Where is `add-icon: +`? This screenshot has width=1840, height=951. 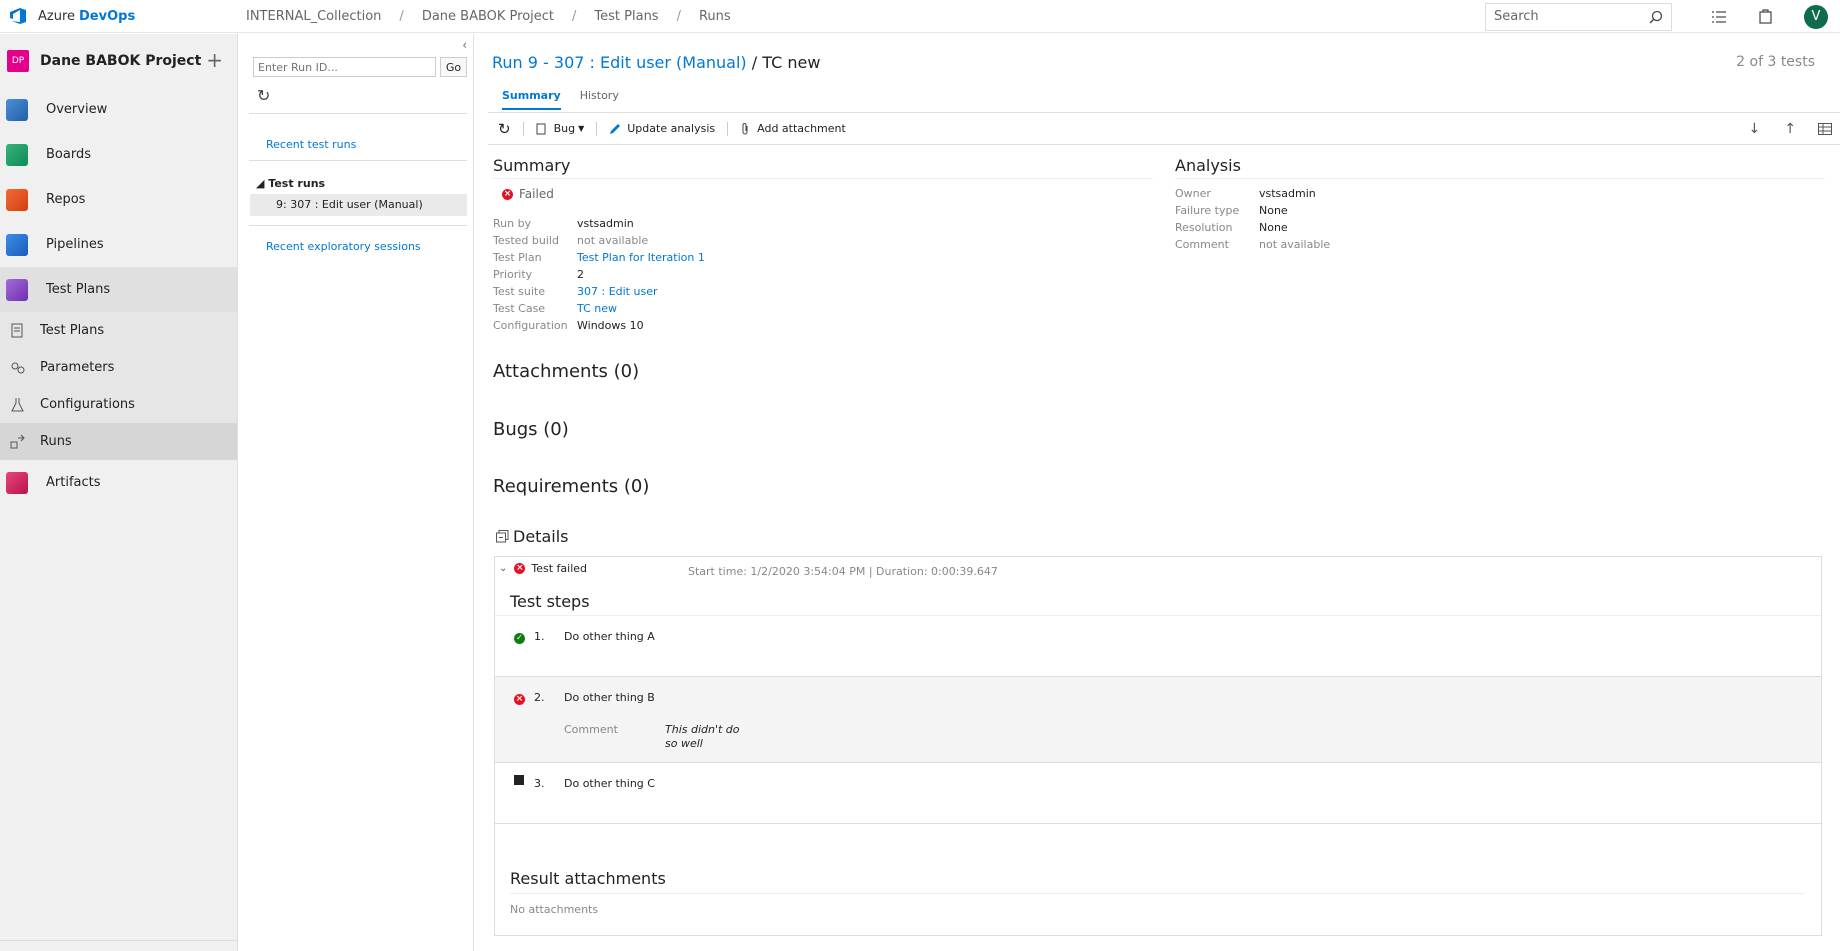
add-icon: + is located at coordinates (214, 60).